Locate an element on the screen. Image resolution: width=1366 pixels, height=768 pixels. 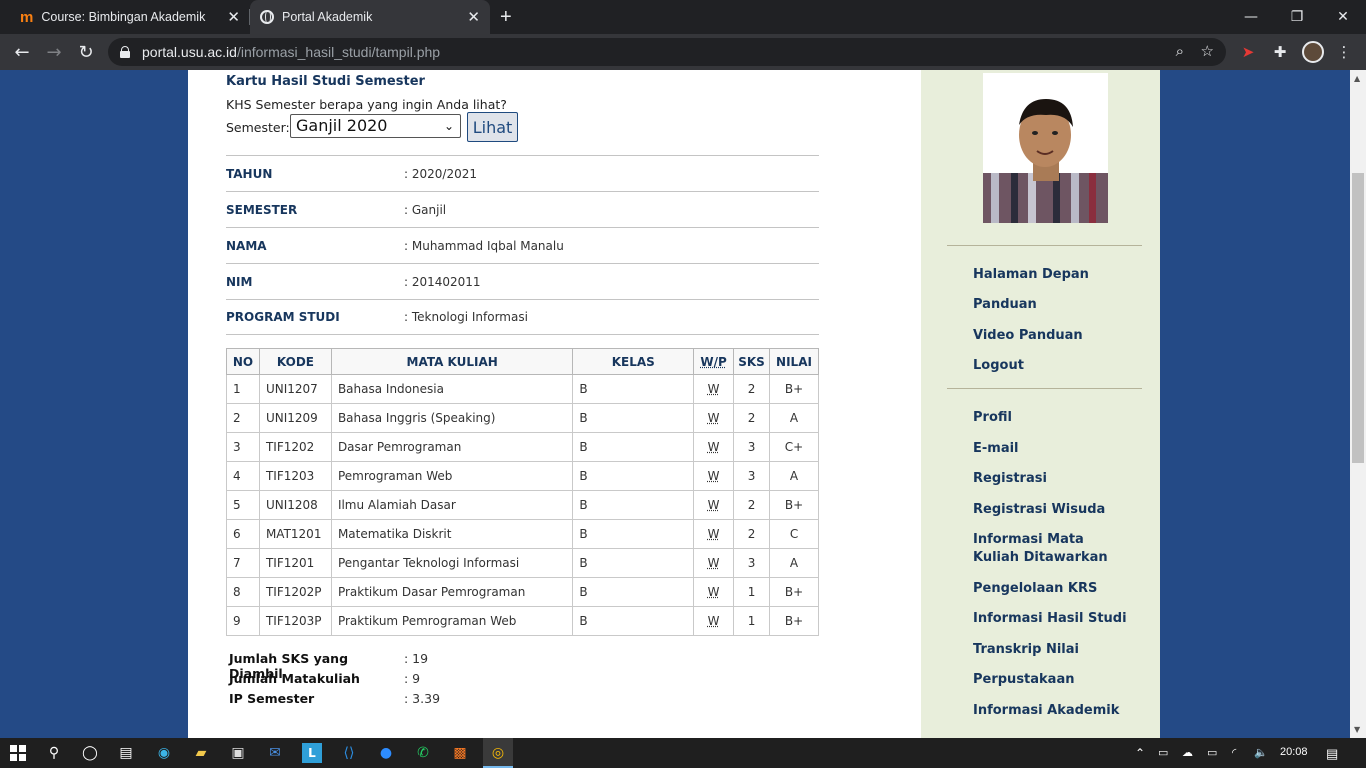
extension-cursor-icon: ➤ is located at coordinates (1248, 52).